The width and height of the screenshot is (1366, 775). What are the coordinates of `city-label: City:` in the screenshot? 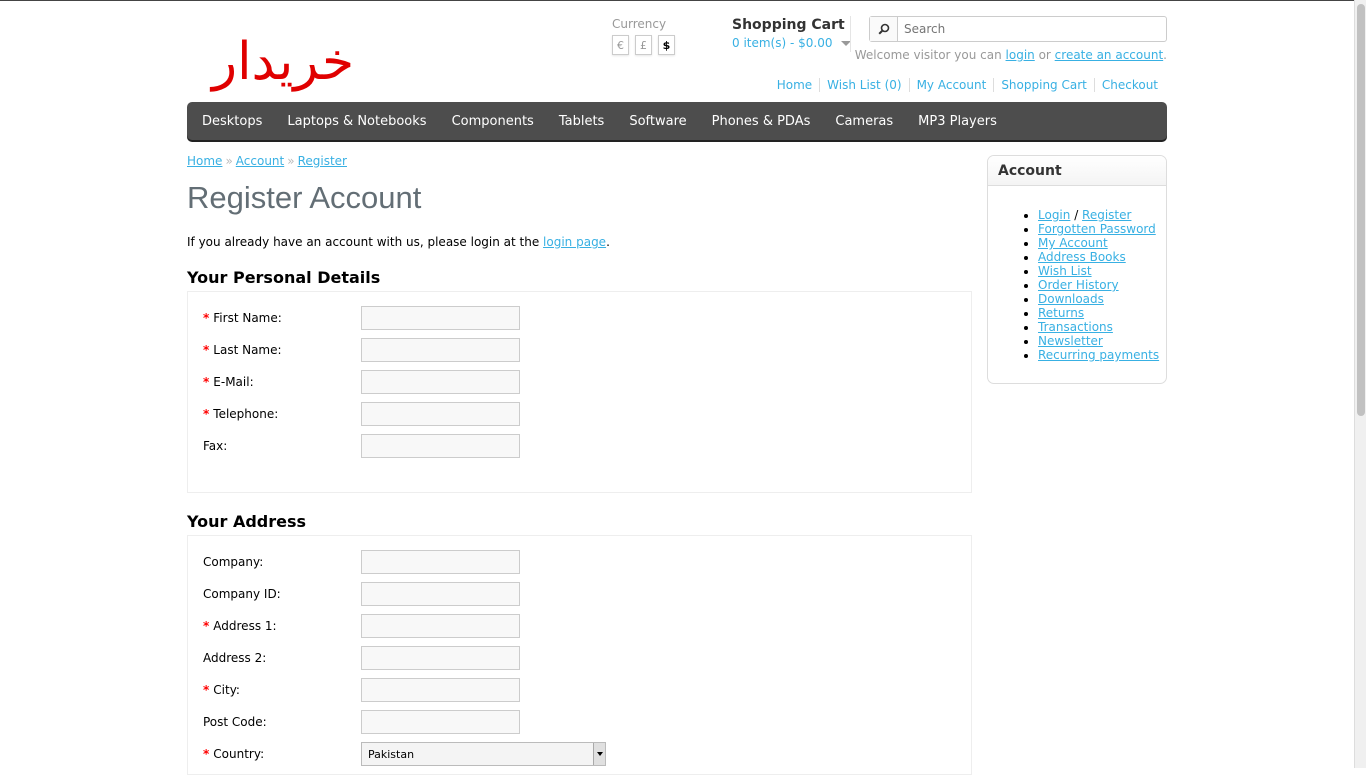 It's located at (226, 690).